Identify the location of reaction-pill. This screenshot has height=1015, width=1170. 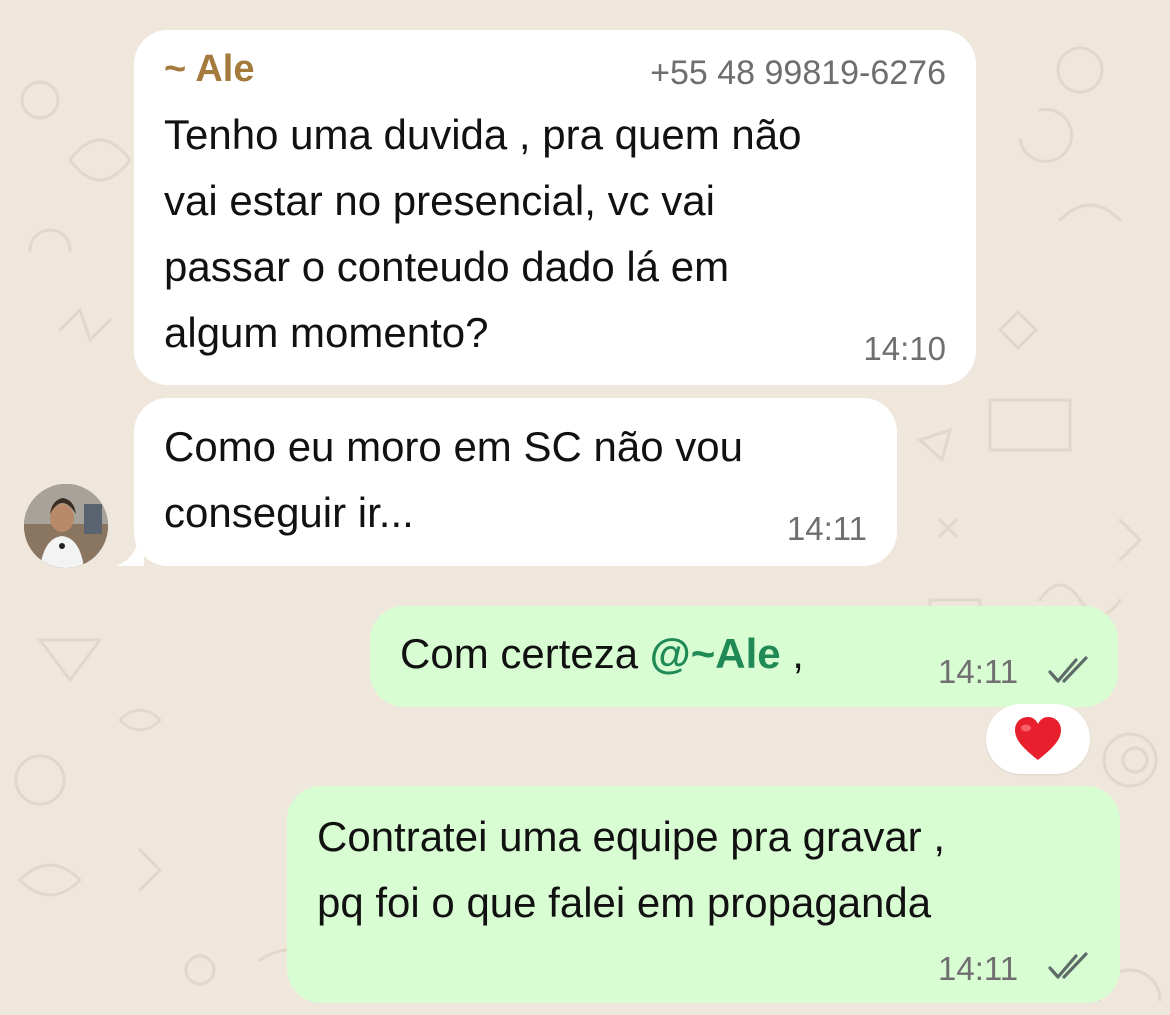
(1038, 739).